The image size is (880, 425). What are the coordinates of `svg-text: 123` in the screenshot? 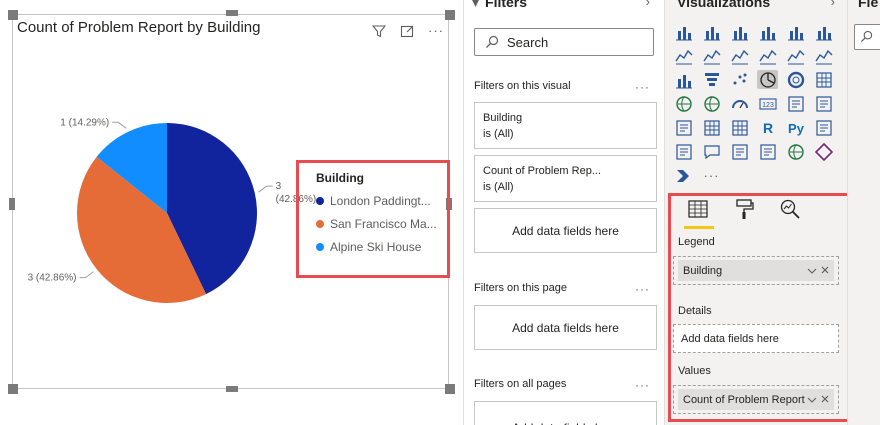 It's located at (768, 105).